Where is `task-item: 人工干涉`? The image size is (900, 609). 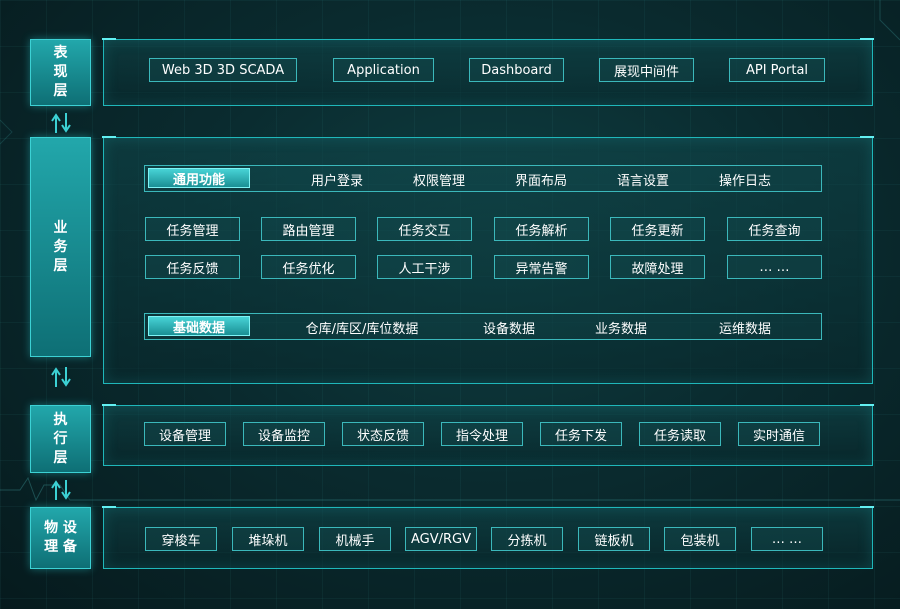
task-item: 人工干涉 is located at coordinates (424, 267).